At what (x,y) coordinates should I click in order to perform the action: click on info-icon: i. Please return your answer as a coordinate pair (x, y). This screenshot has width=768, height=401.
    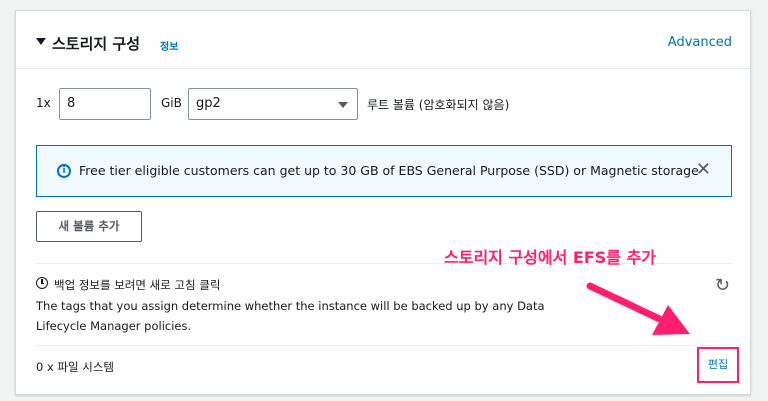
    Looking at the image, I should click on (64, 171).